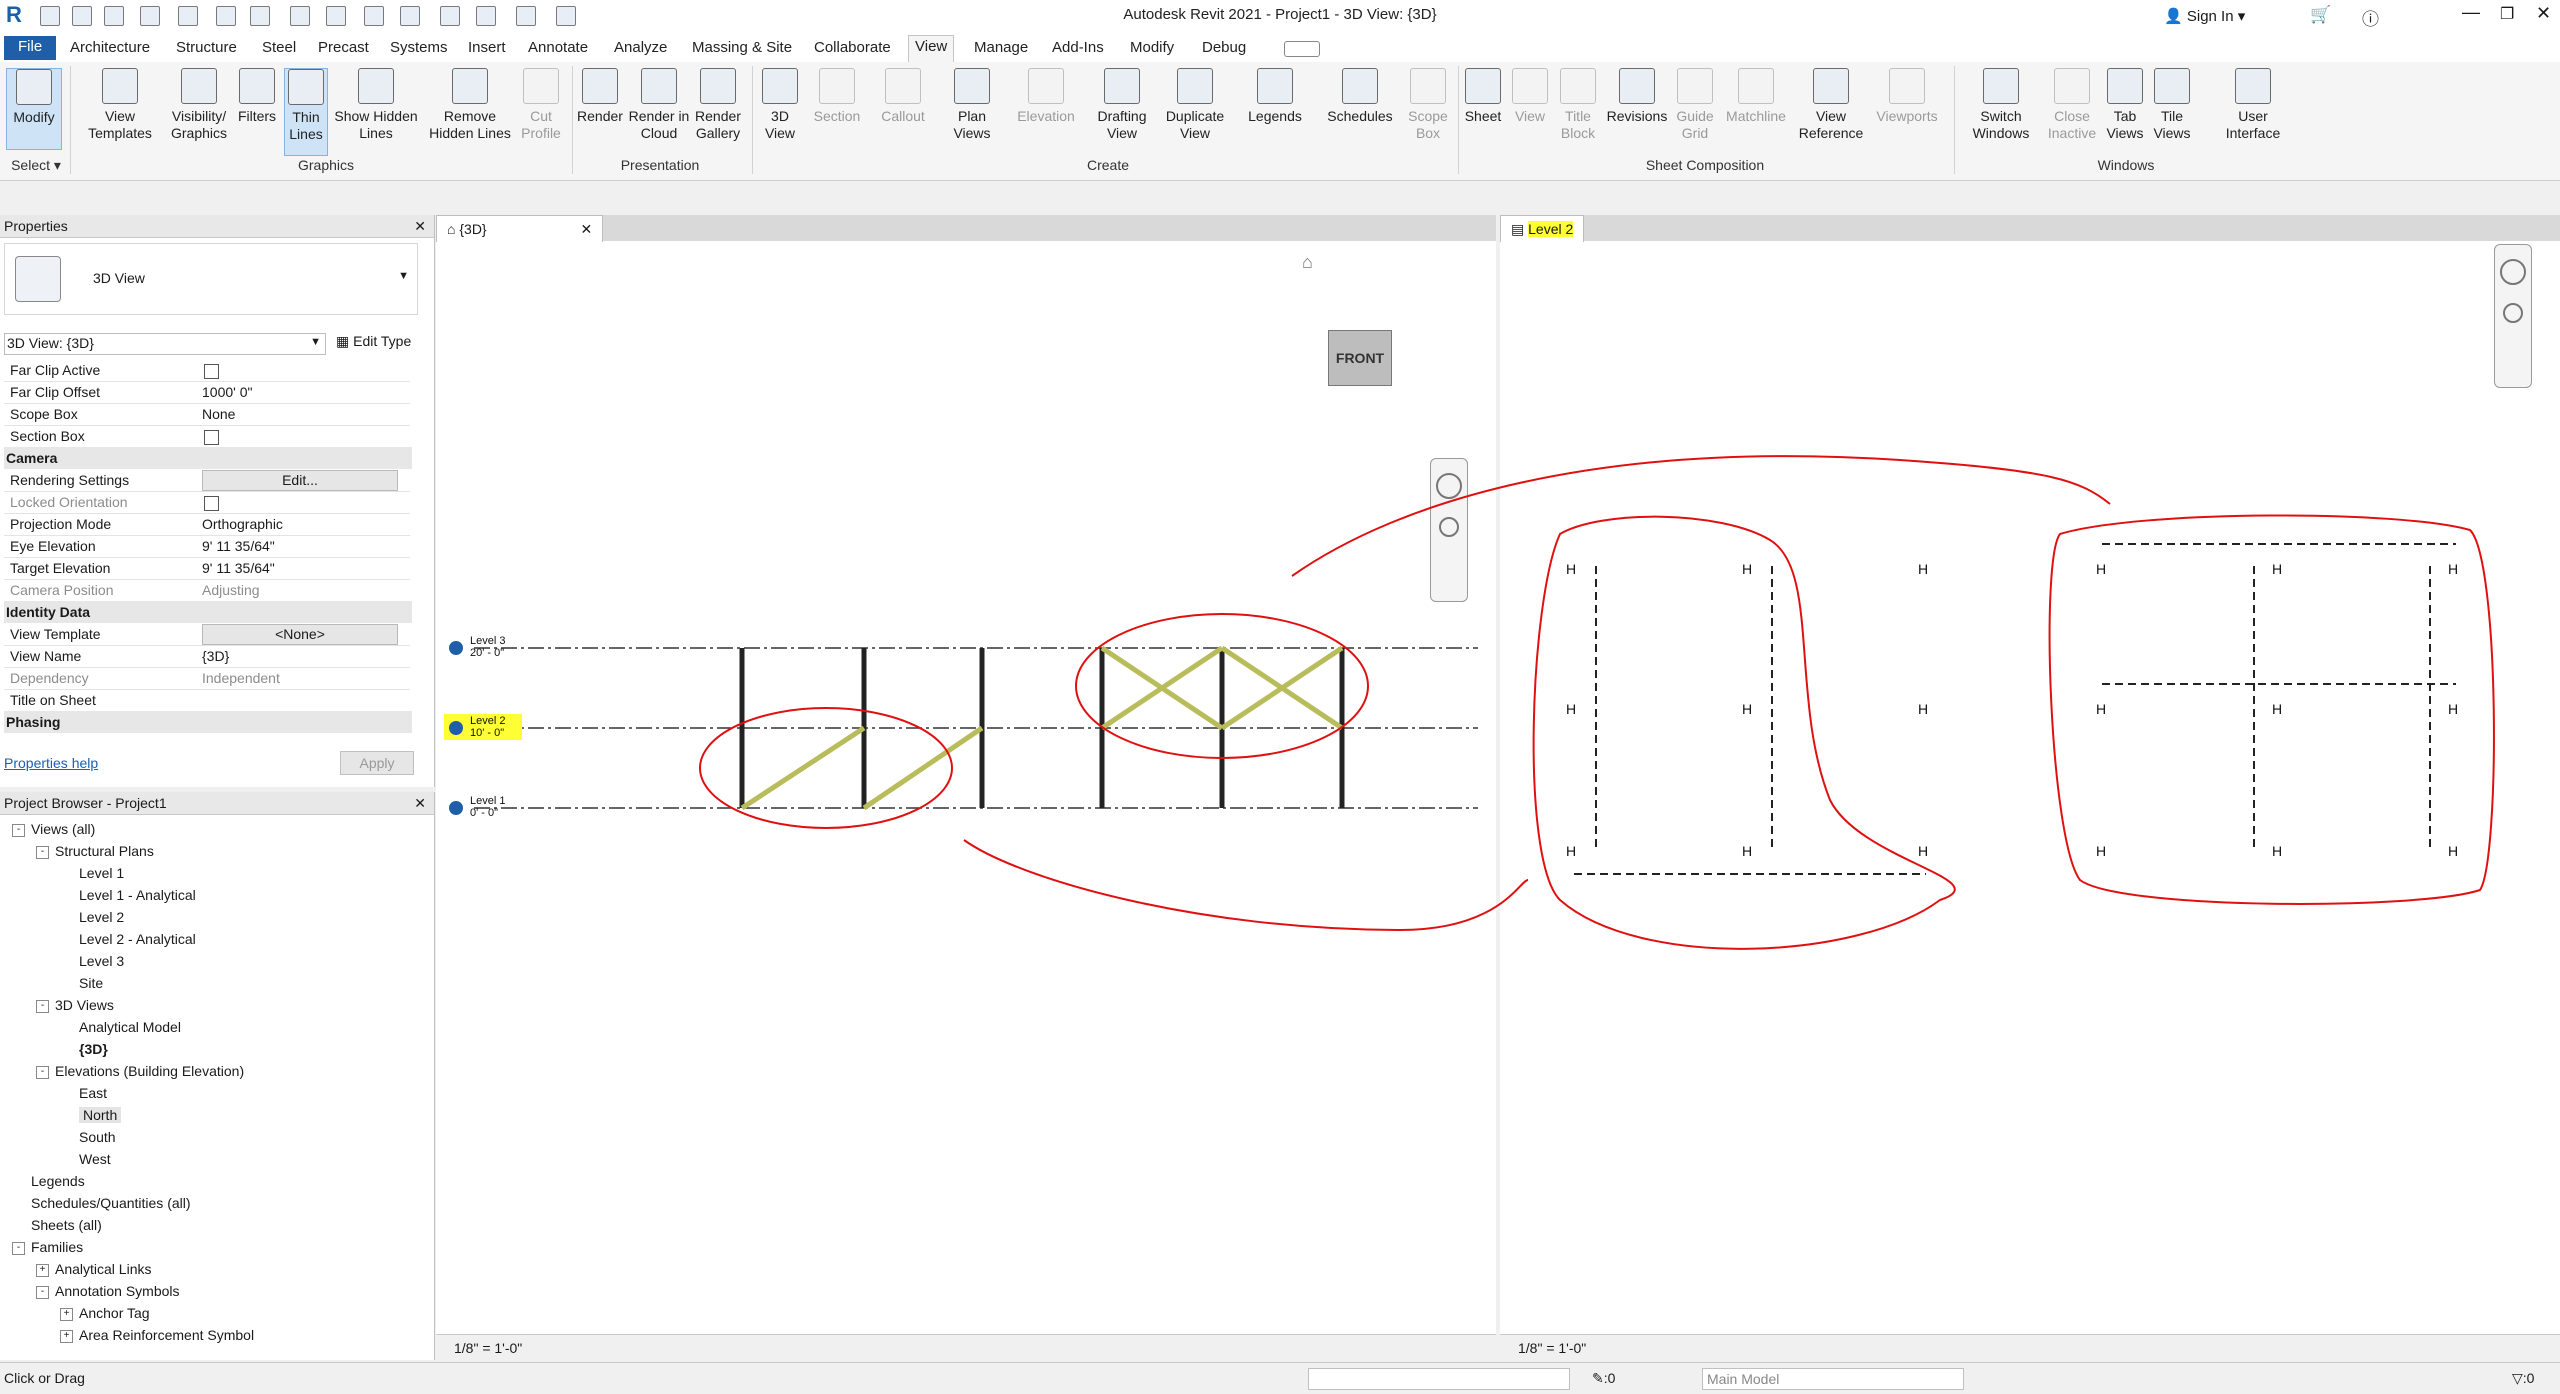 The height and width of the screenshot is (1394, 2560). What do you see at coordinates (44, 1378) in the screenshot?
I see `status-text: Click or Drag` at bounding box center [44, 1378].